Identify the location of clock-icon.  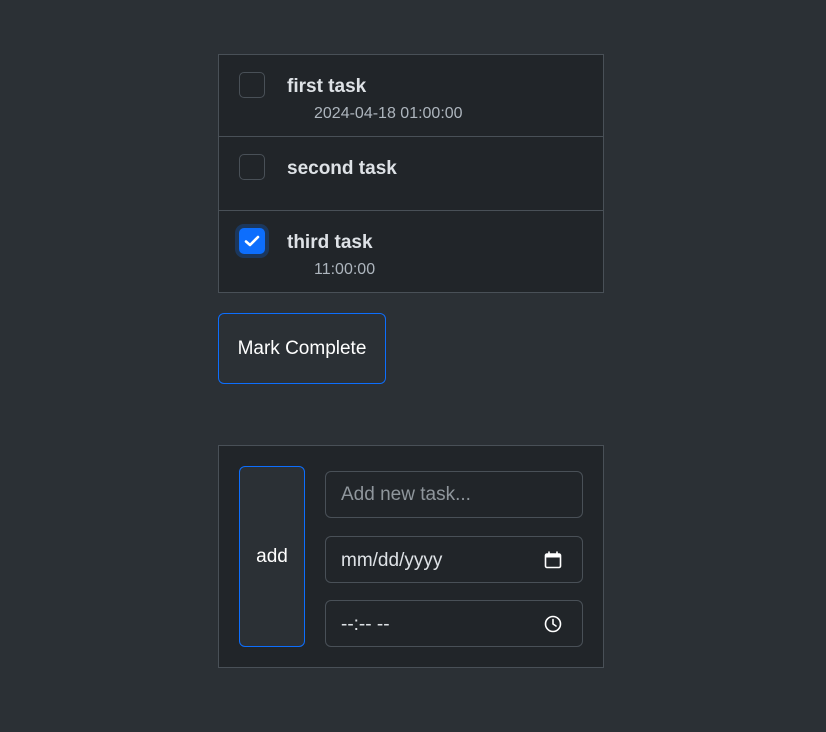
(553, 624).